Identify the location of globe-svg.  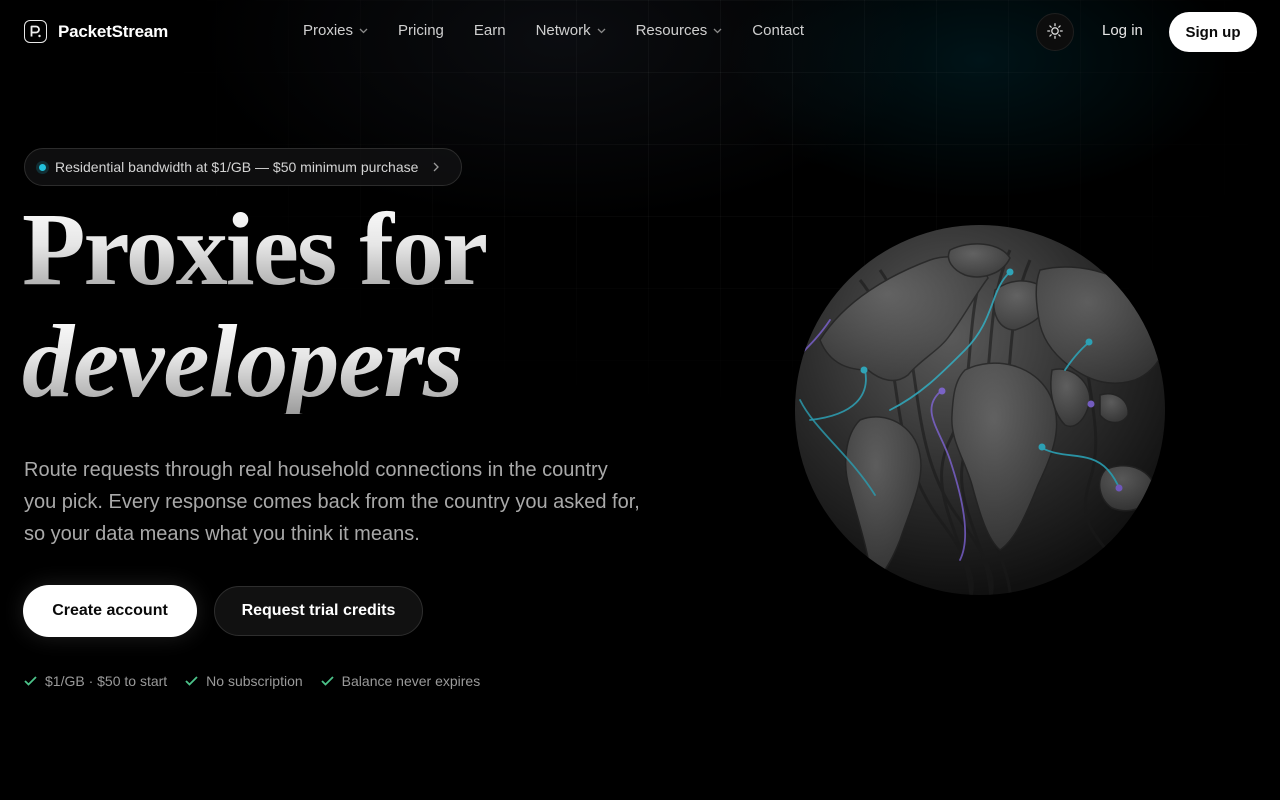
(980, 410).